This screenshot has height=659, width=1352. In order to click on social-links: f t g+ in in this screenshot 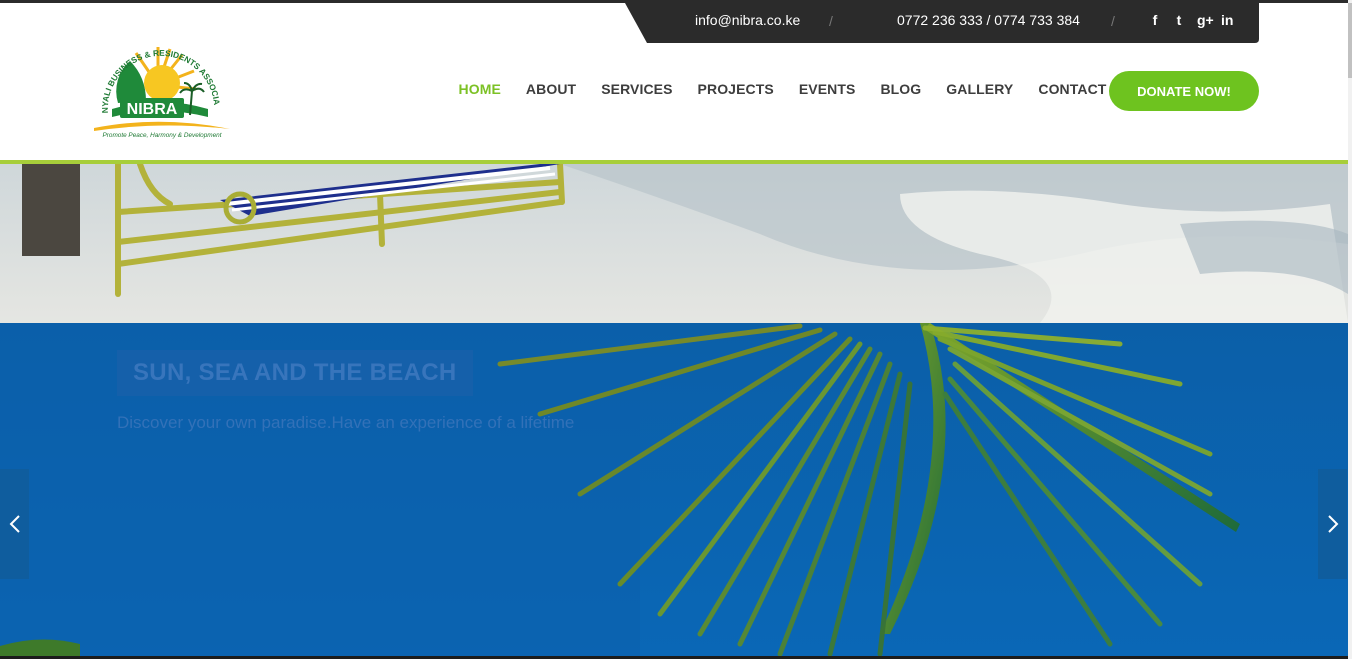, I will do `click(1191, 20)`.